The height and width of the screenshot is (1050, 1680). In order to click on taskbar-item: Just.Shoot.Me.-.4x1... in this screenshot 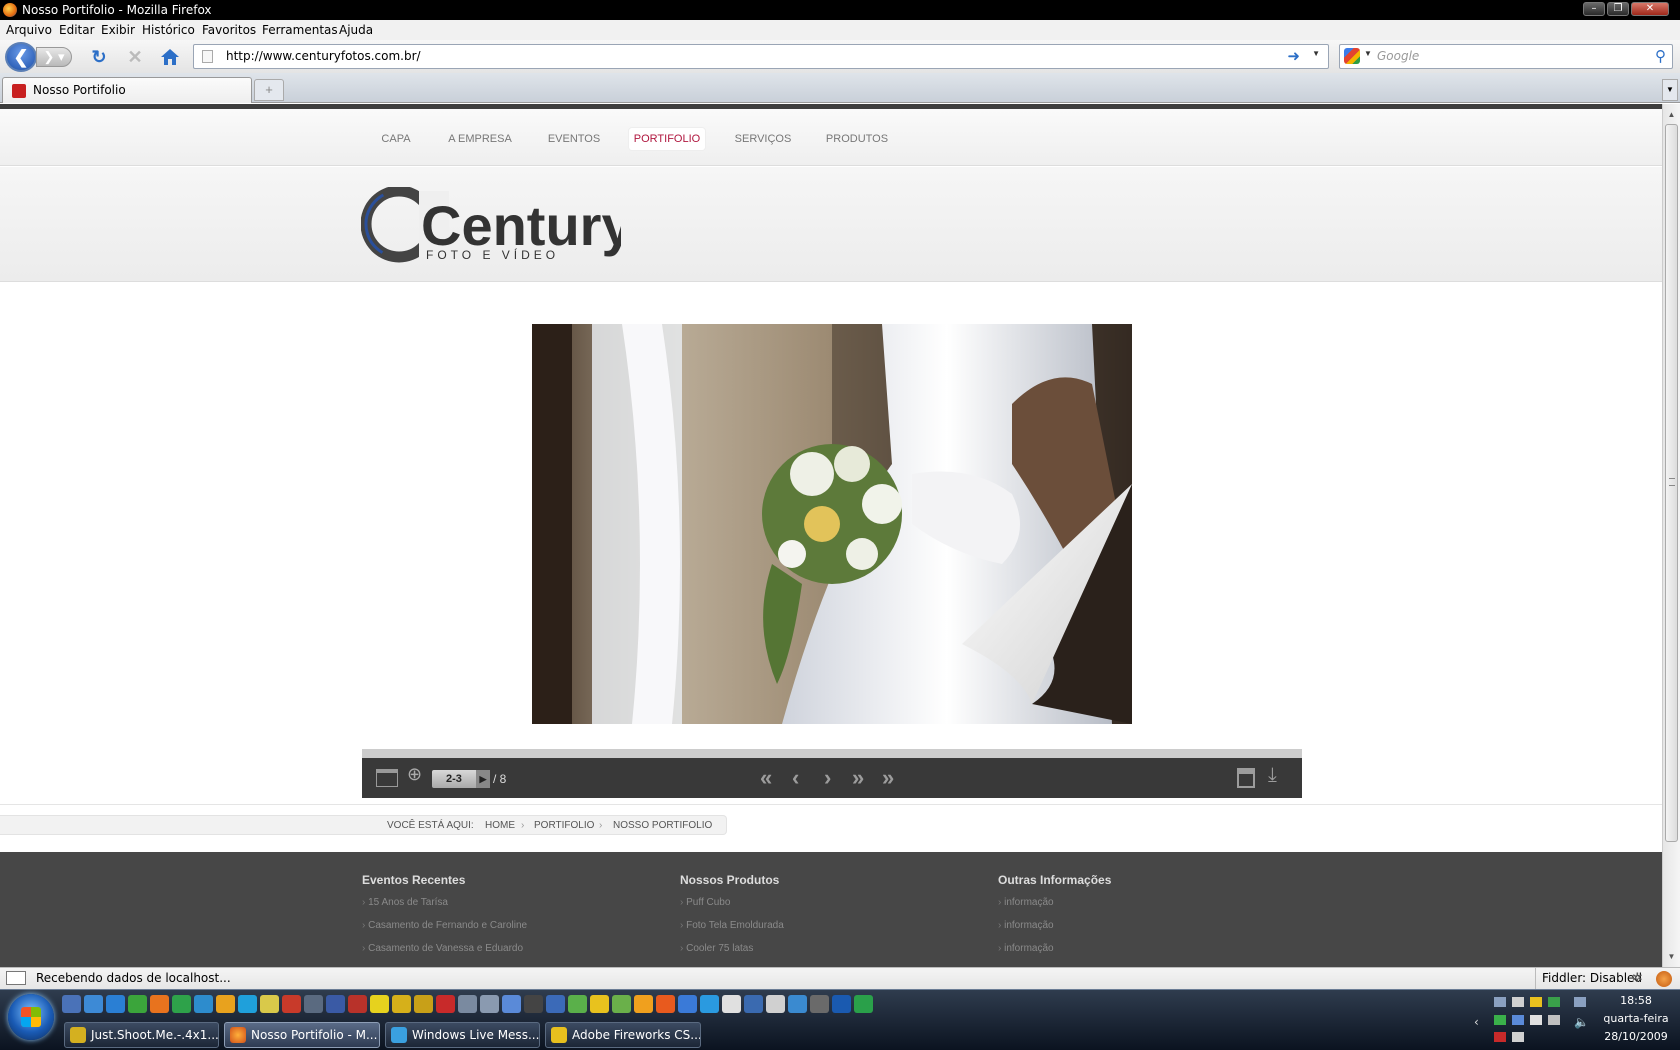, I will do `click(141, 1035)`.